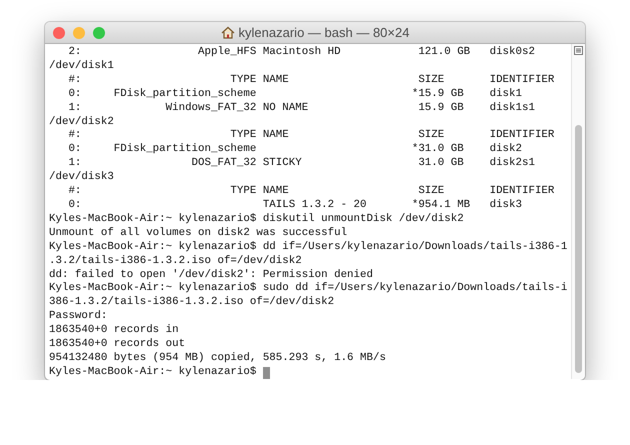 The image size is (630, 445). What do you see at coordinates (301, 164) in the screenshot?
I see `terminal-line: 1: DOS_FAT_32 STICKY 31.0 GB disk2s1` at bounding box center [301, 164].